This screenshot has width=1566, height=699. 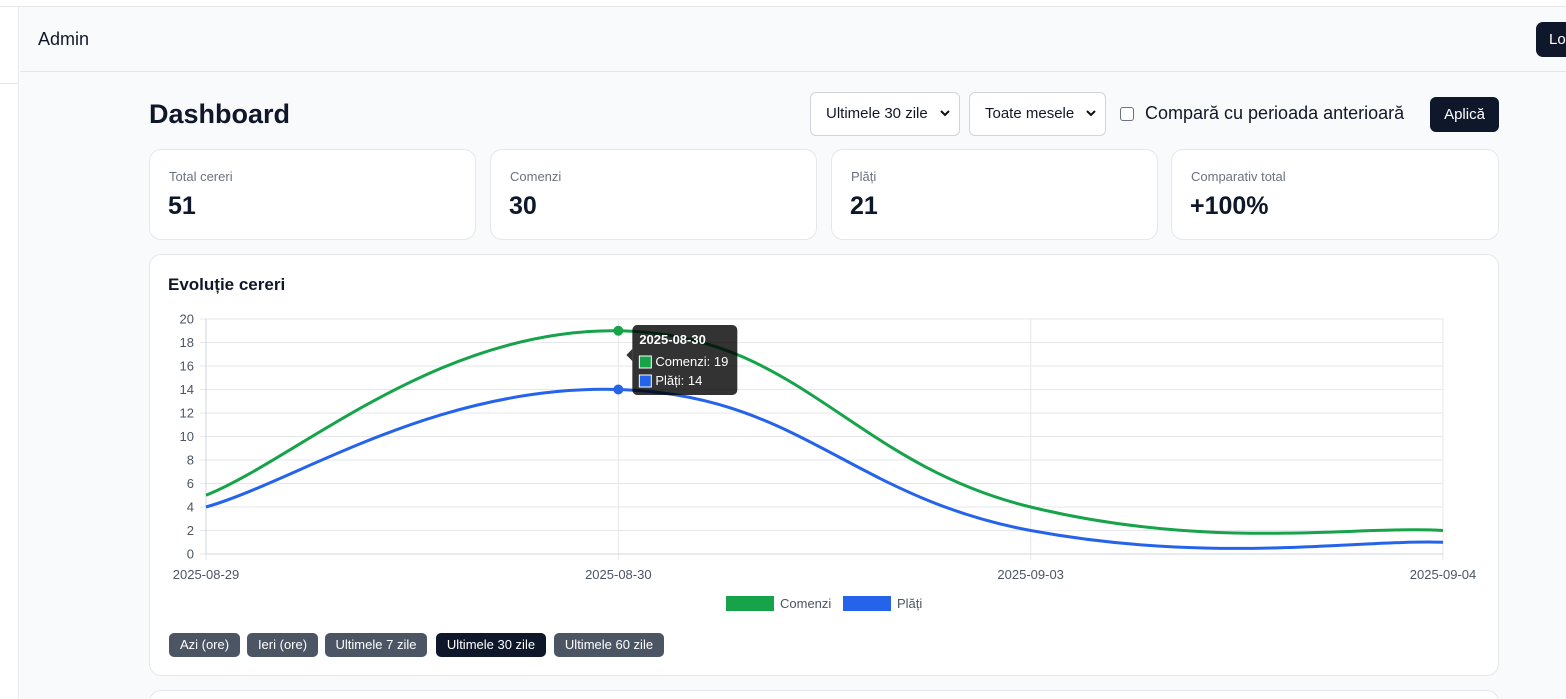 What do you see at coordinates (491, 645) in the screenshot?
I see `range-button-30-days: Ultimele 30 zile` at bounding box center [491, 645].